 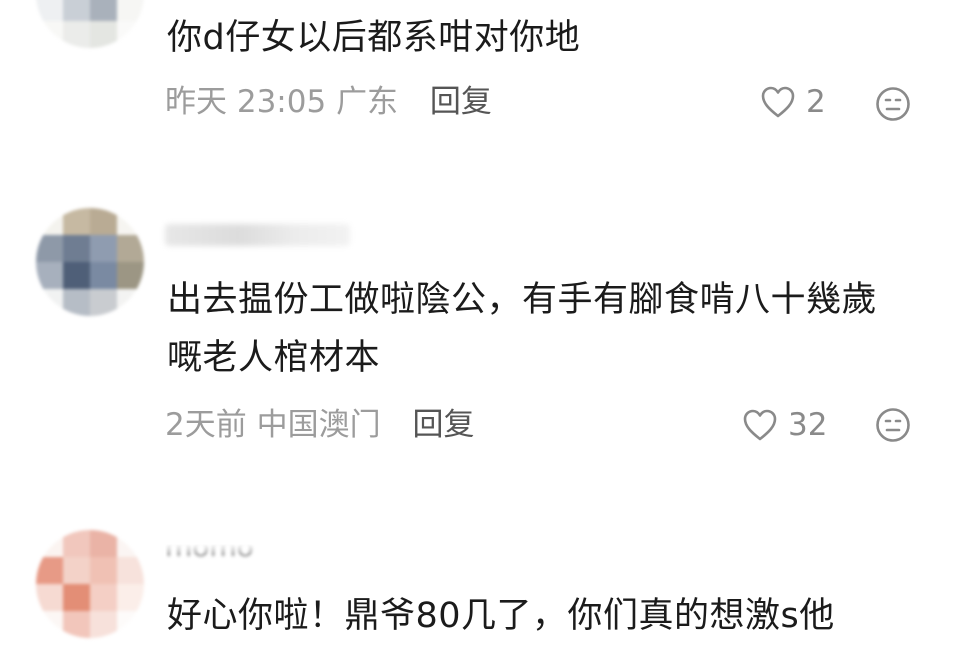 What do you see at coordinates (816, 102) in the screenshot?
I see `like-count: 2` at bounding box center [816, 102].